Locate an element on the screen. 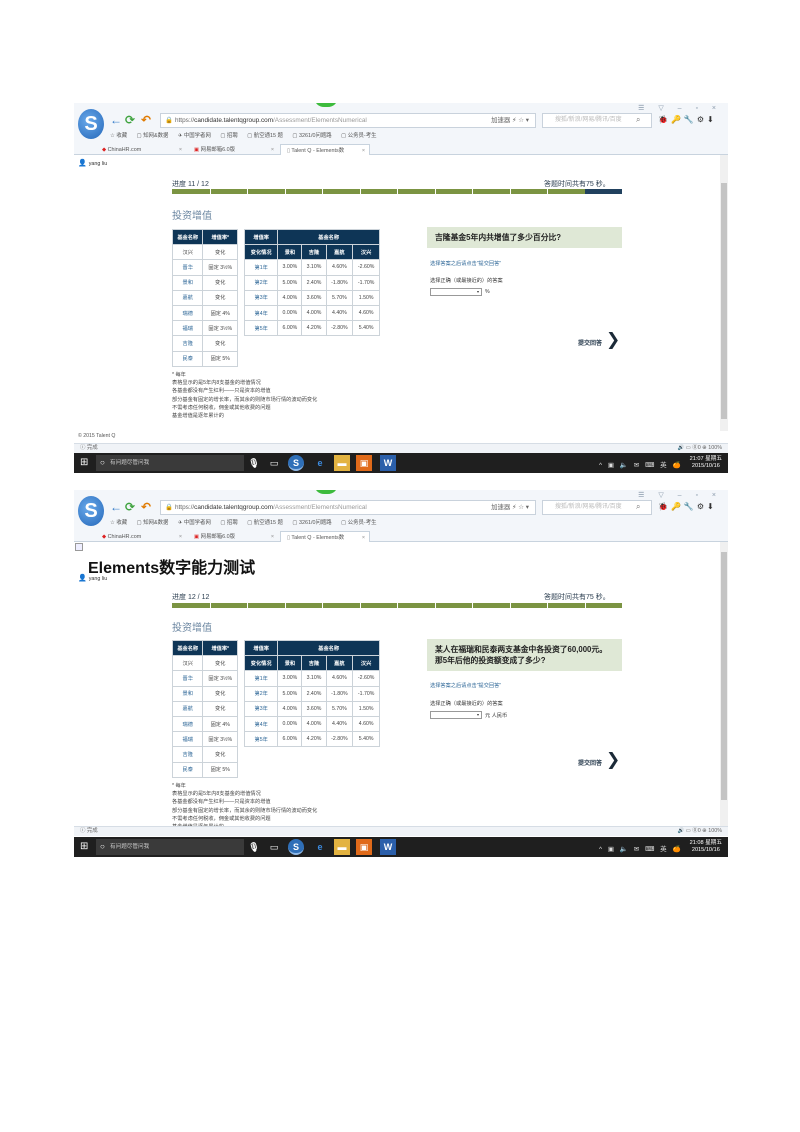  table-cell: 汉兴 is located at coordinates (187, 663).